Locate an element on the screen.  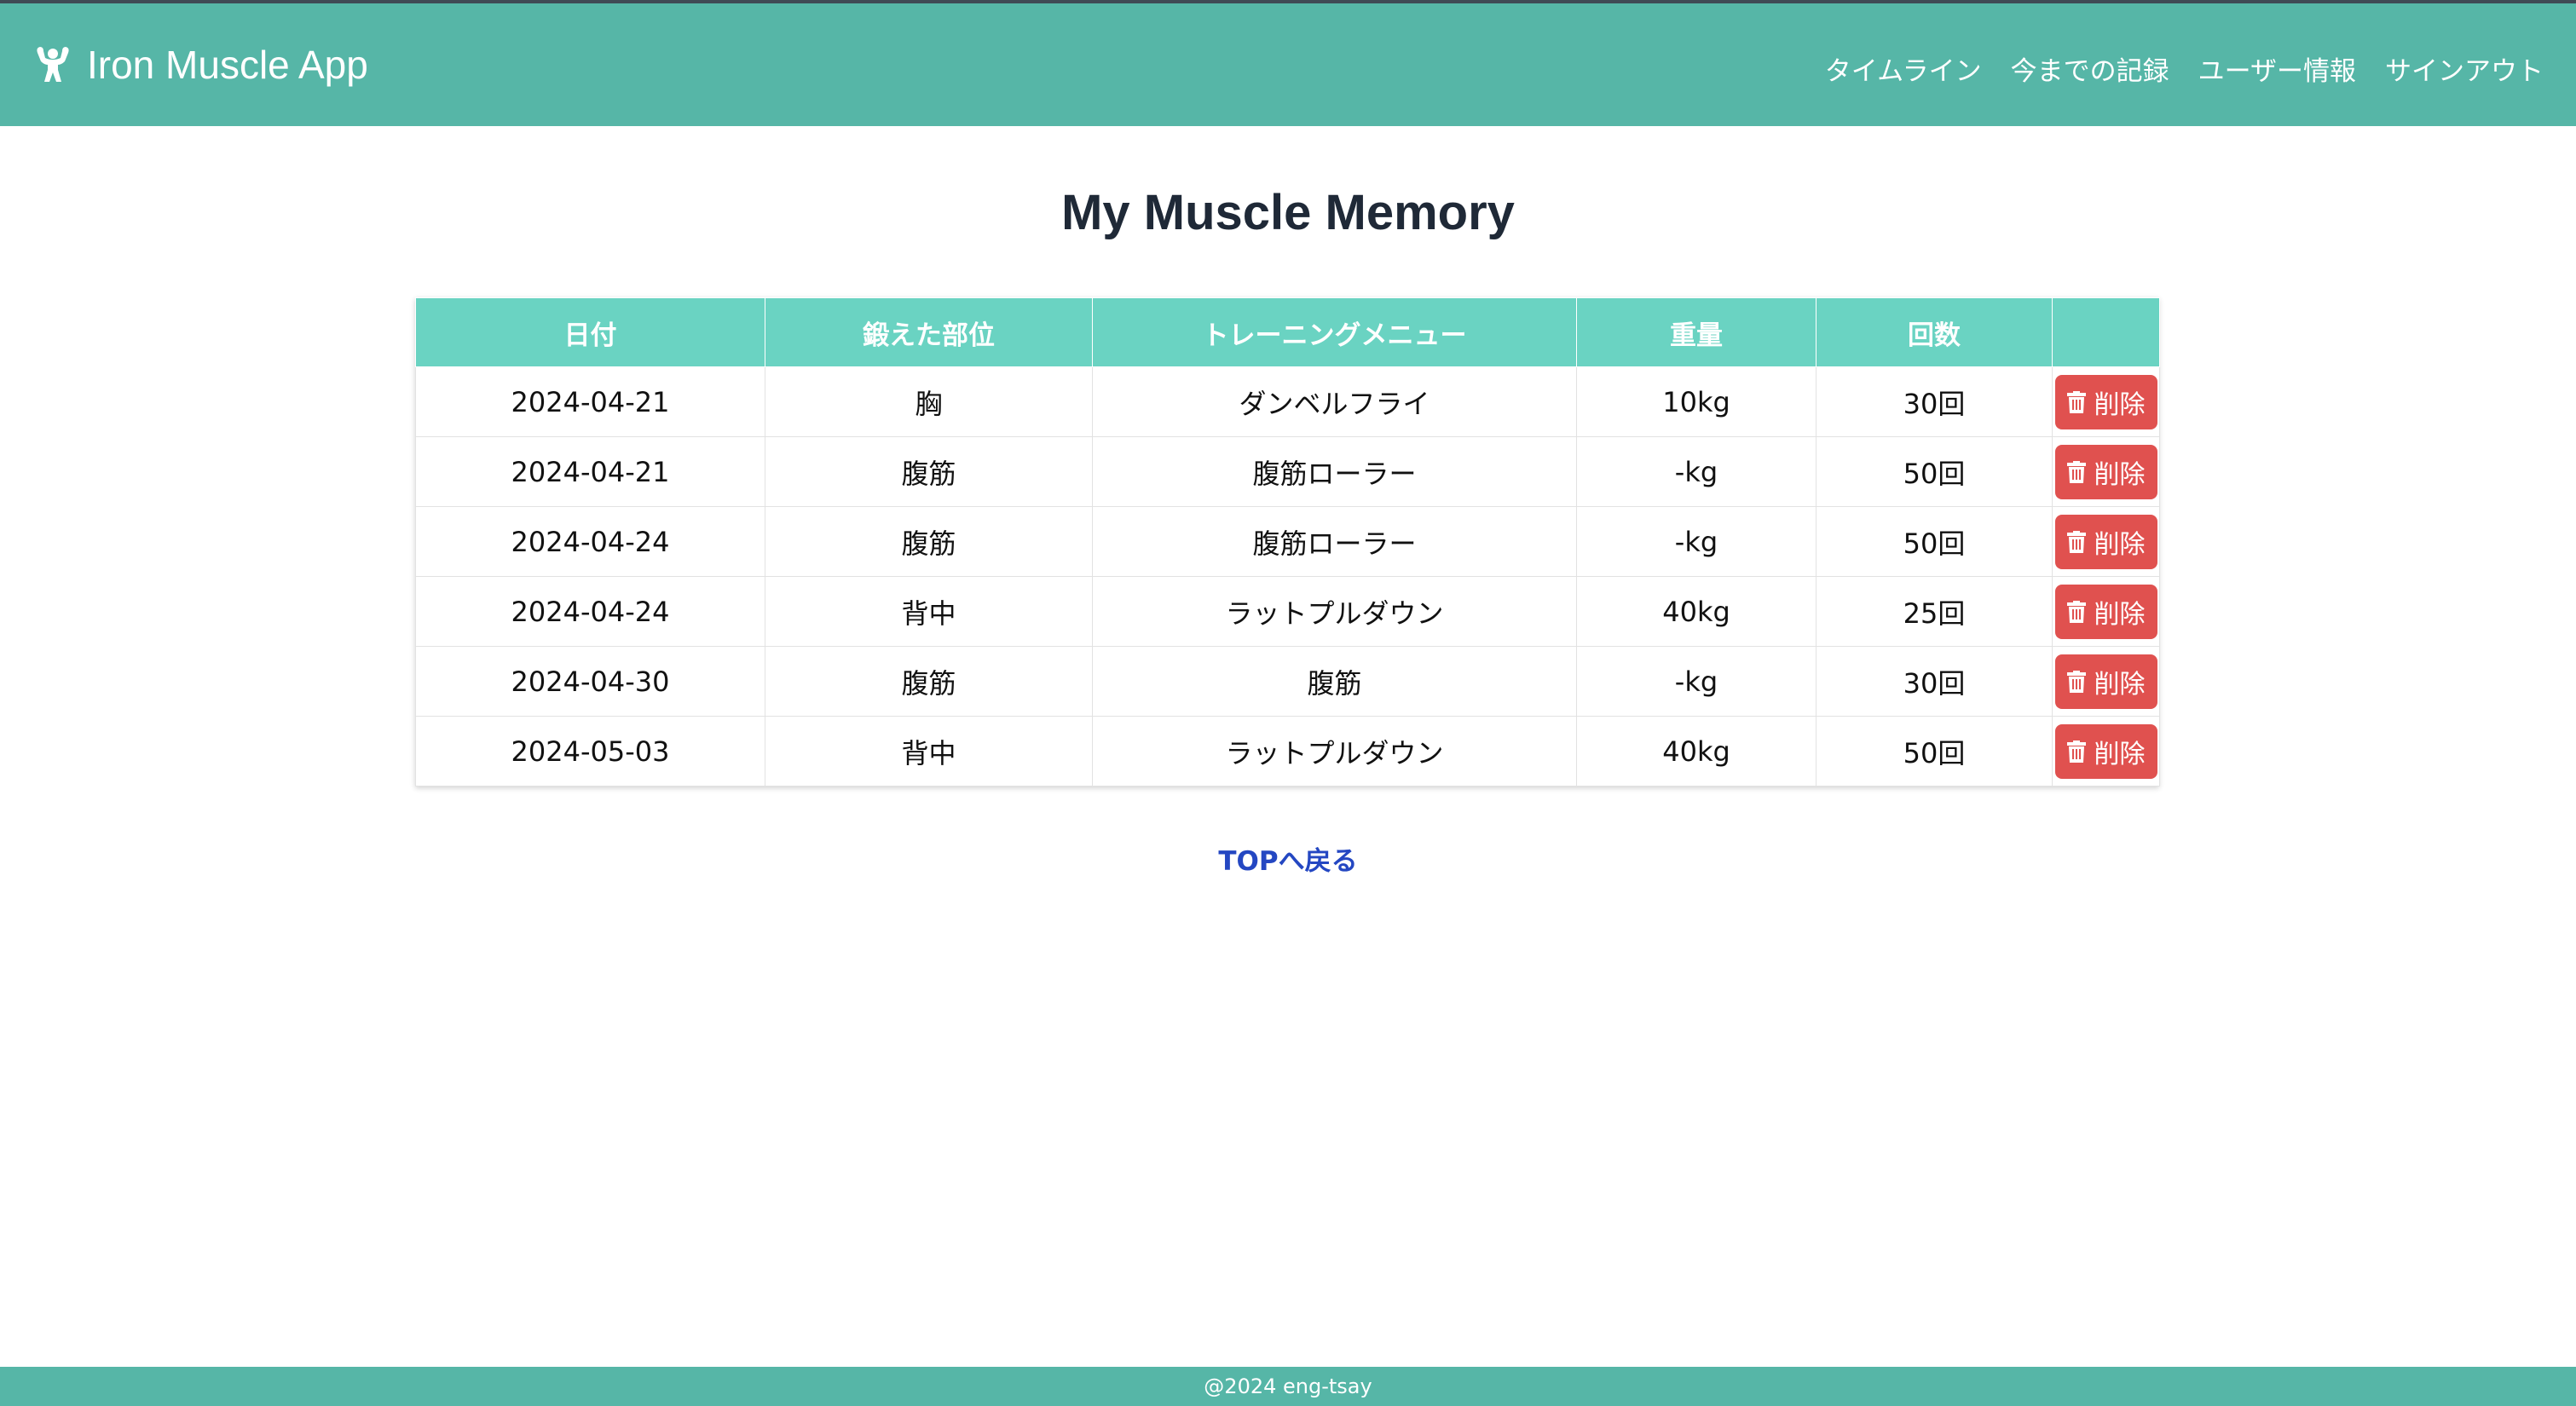
table-row: 2024-04-30 腹筋 腹筋 -kg 30回 削除 is located at coordinates (1287, 681).